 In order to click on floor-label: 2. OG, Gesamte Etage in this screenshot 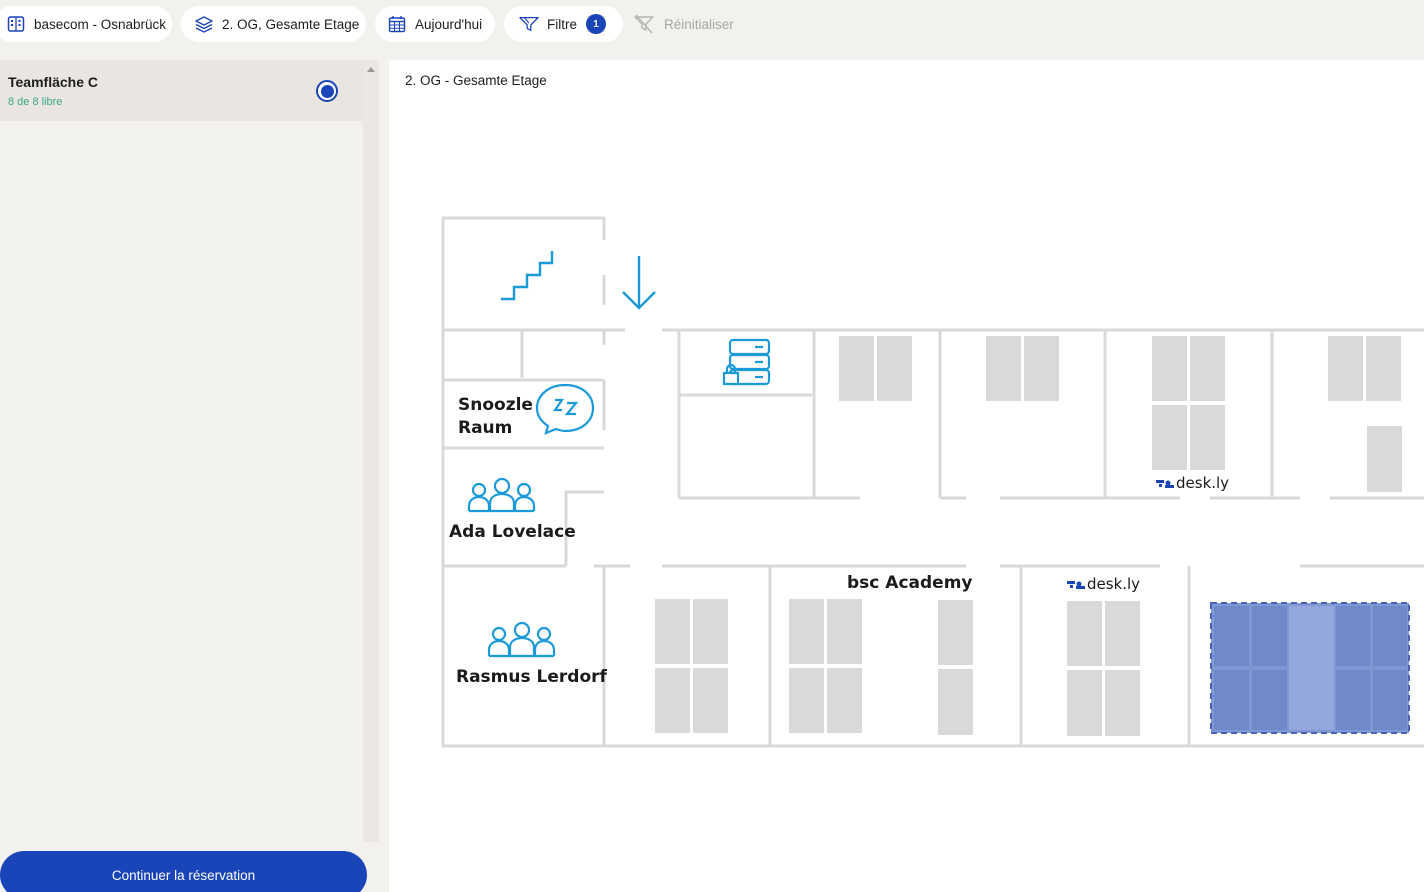, I will do `click(291, 24)`.